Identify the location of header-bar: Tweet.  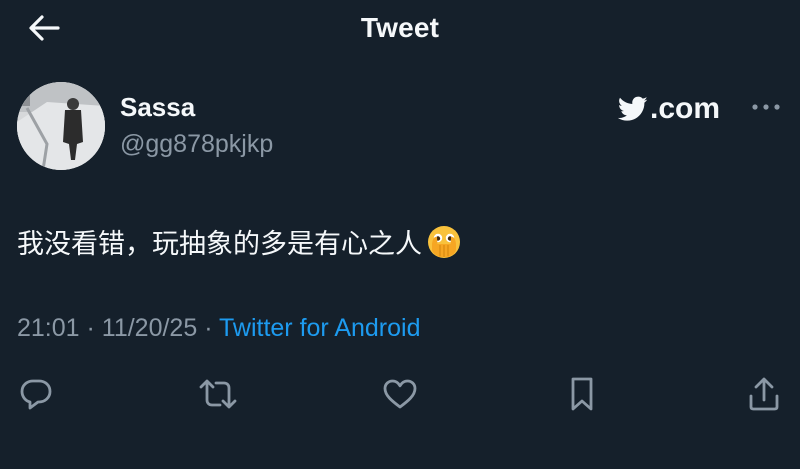
(400, 29).